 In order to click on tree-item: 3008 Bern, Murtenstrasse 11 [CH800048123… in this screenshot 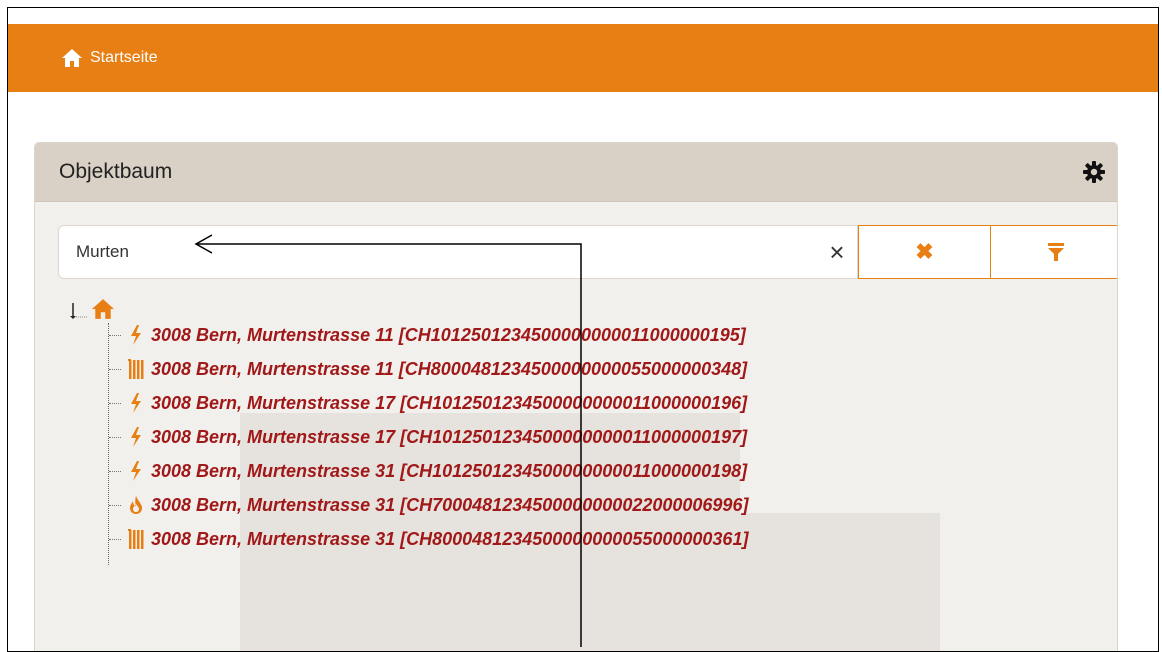, I will do `click(428, 369)`.